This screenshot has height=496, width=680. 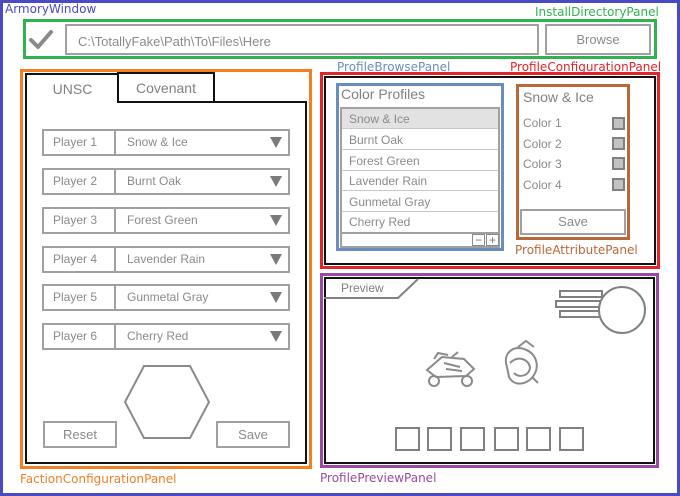 I want to click on player-row-3: Player 3 Forest Green, so click(x=166, y=220).